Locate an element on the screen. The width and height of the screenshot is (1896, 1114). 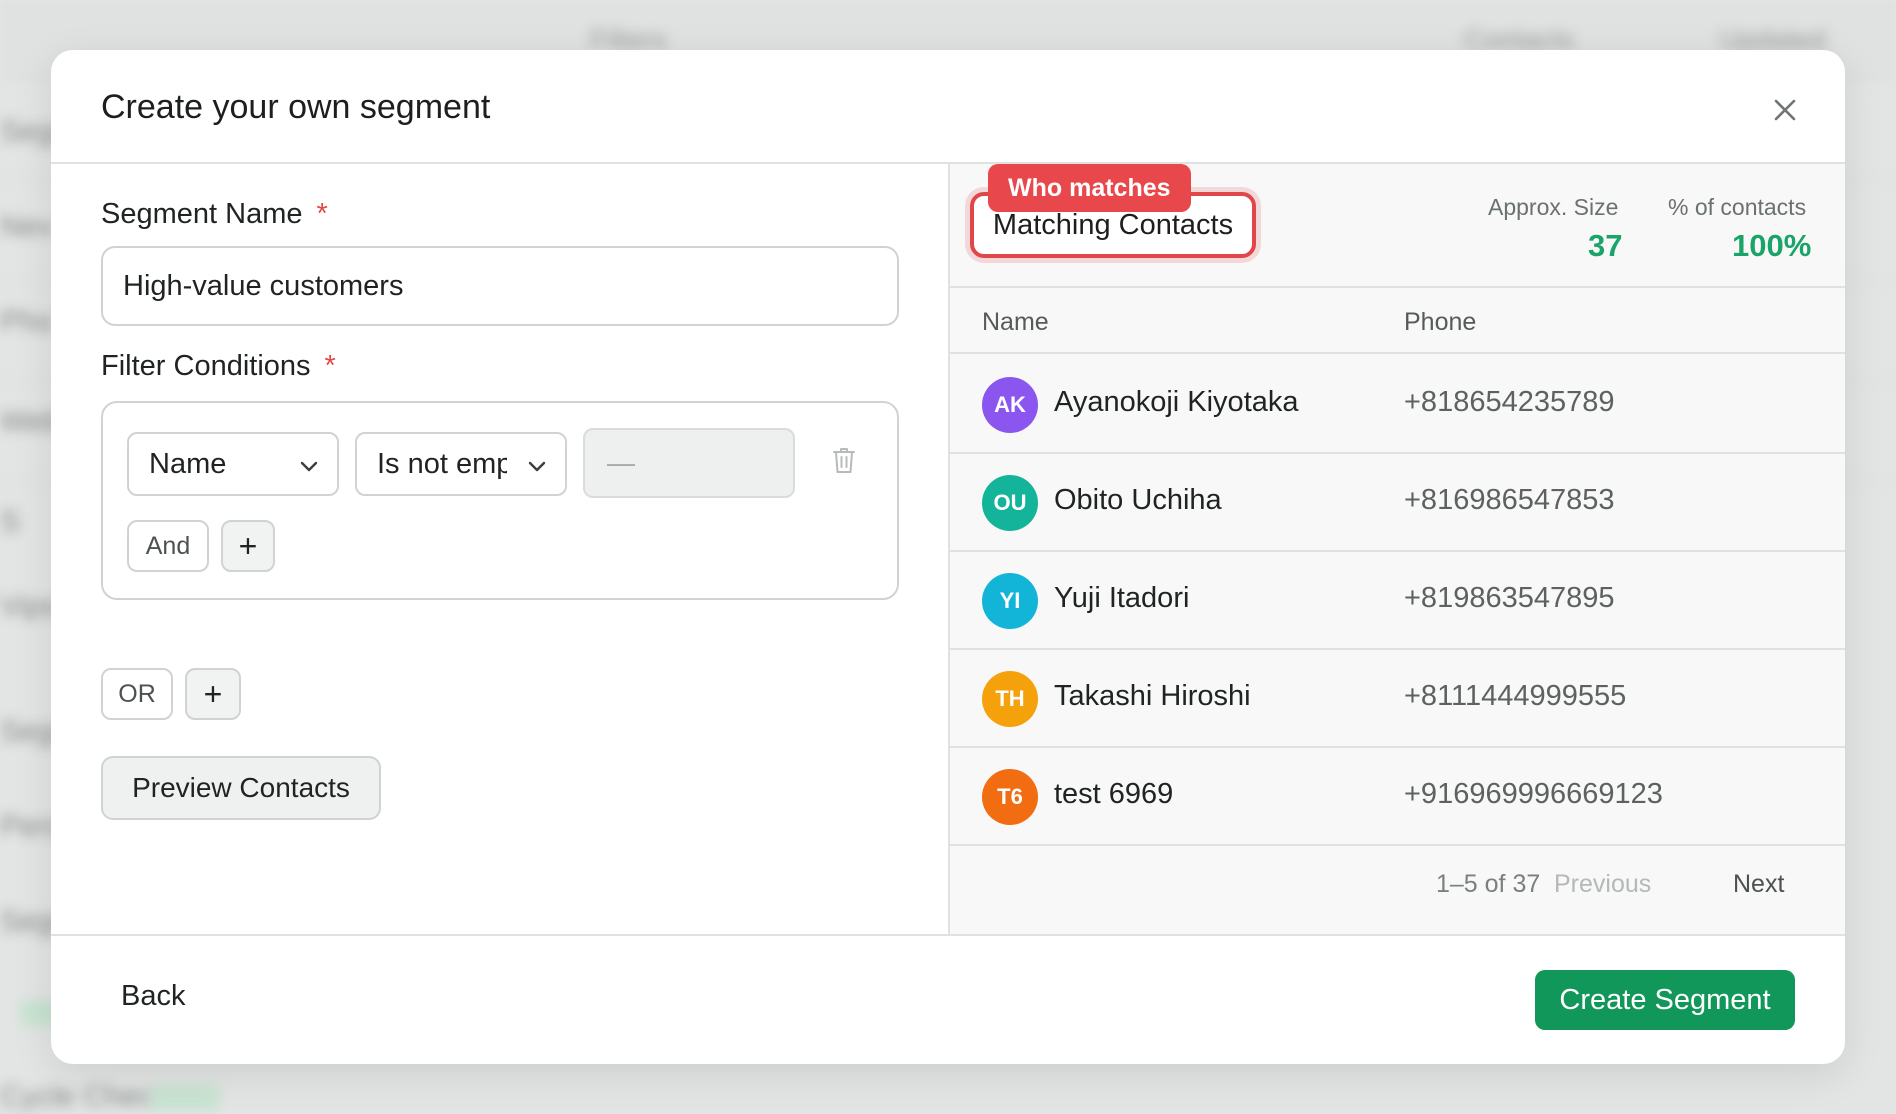
field-select-value: Name is located at coordinates (188, 463).